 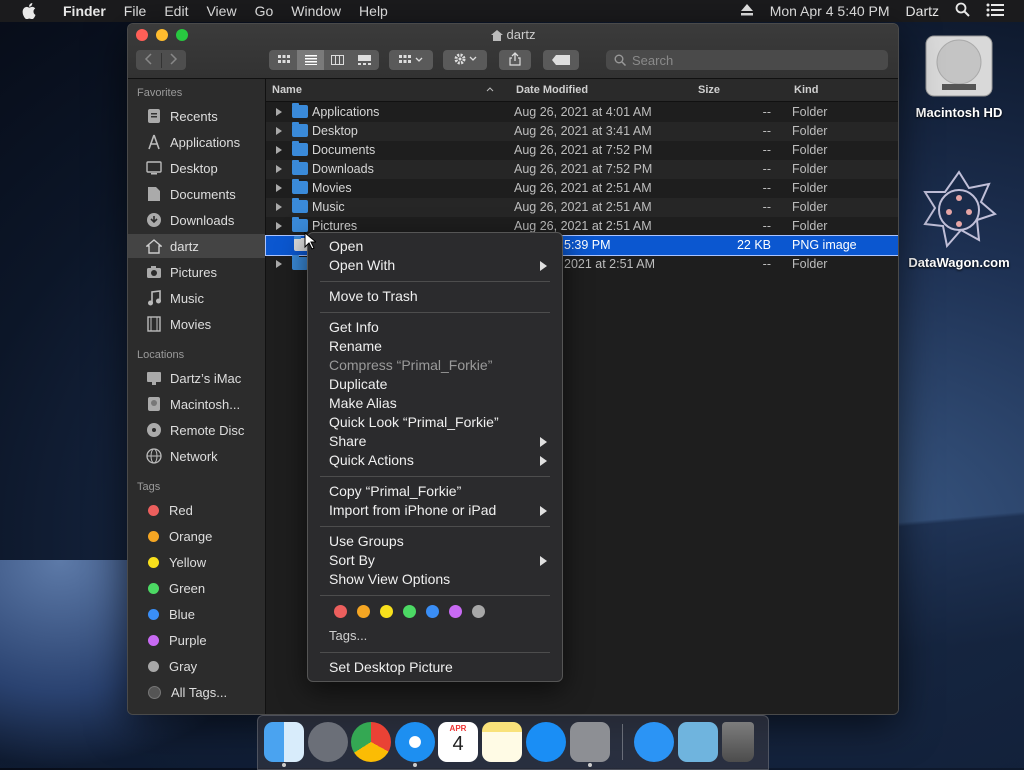 I want to click on forward-button, so click(x=174, y=60).